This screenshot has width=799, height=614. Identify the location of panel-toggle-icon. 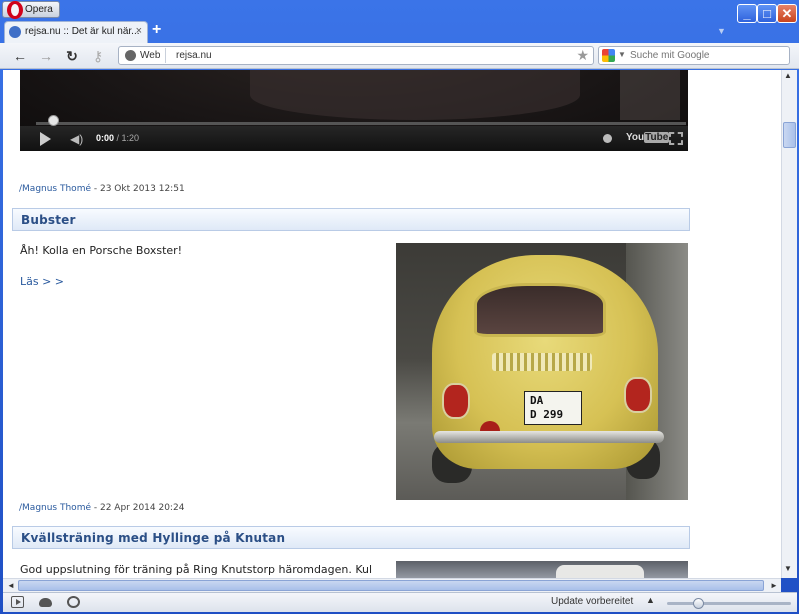
(17, 602).